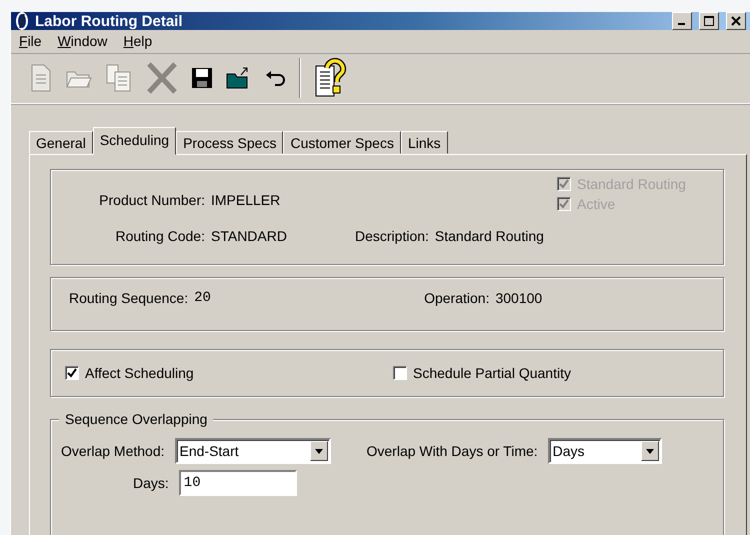  I want to click on tab: Process Specs, so click(230, 142).